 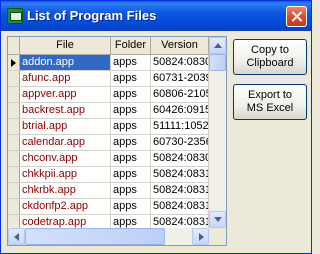 I want to click on file-cell: btrial.app, so click(x=65, y=127).